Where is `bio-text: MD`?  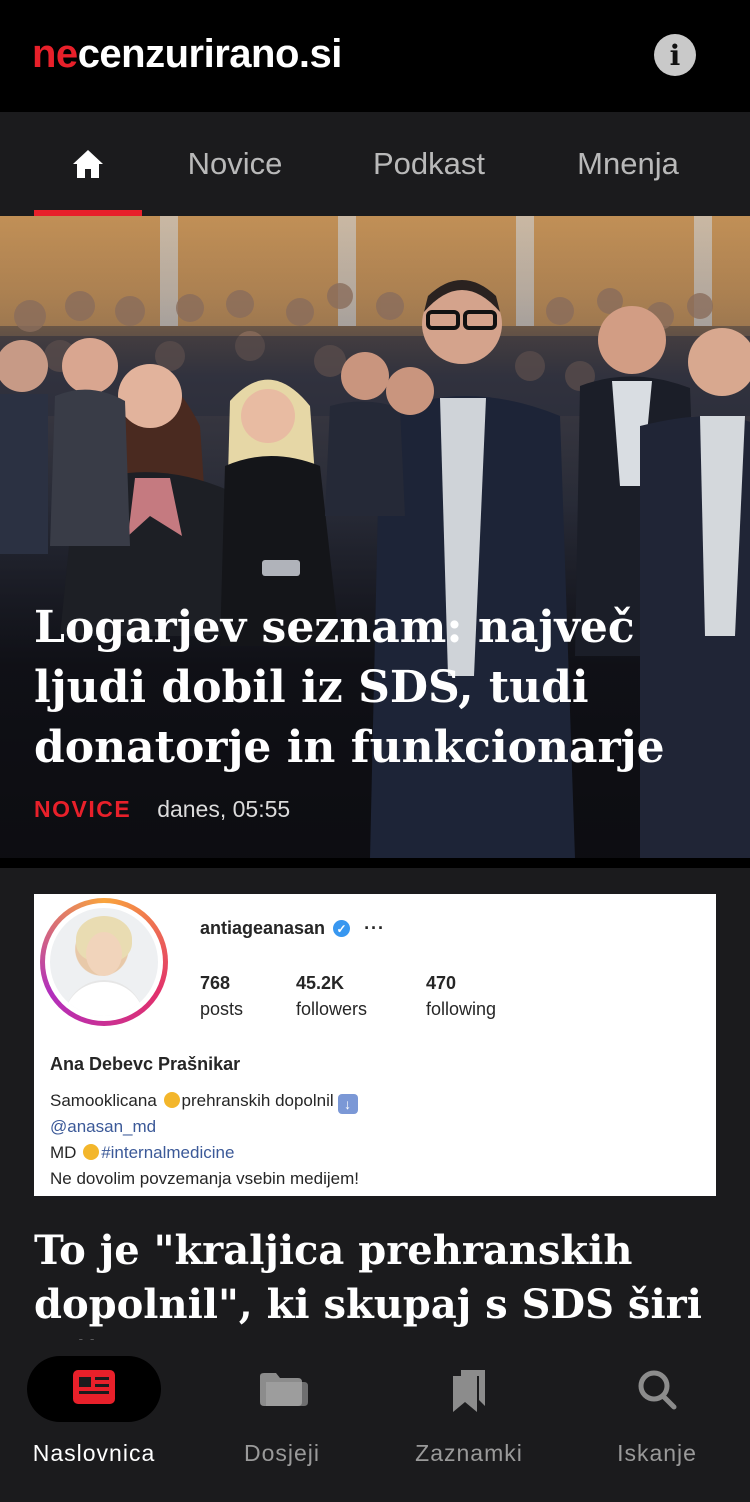 bio-text: MD is located at coordinates (63, 1152).